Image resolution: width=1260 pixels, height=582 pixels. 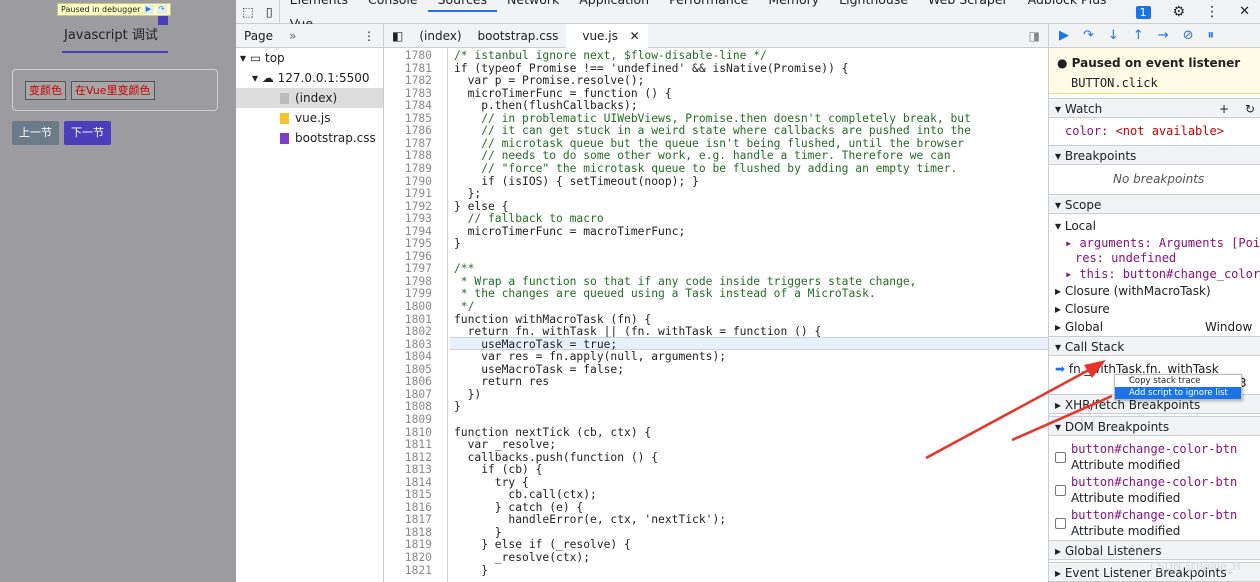 What do you see at coordinates (1019, 410) in the screenshot?
I see `annotation-arrow` at bounding box center [1019, 410].